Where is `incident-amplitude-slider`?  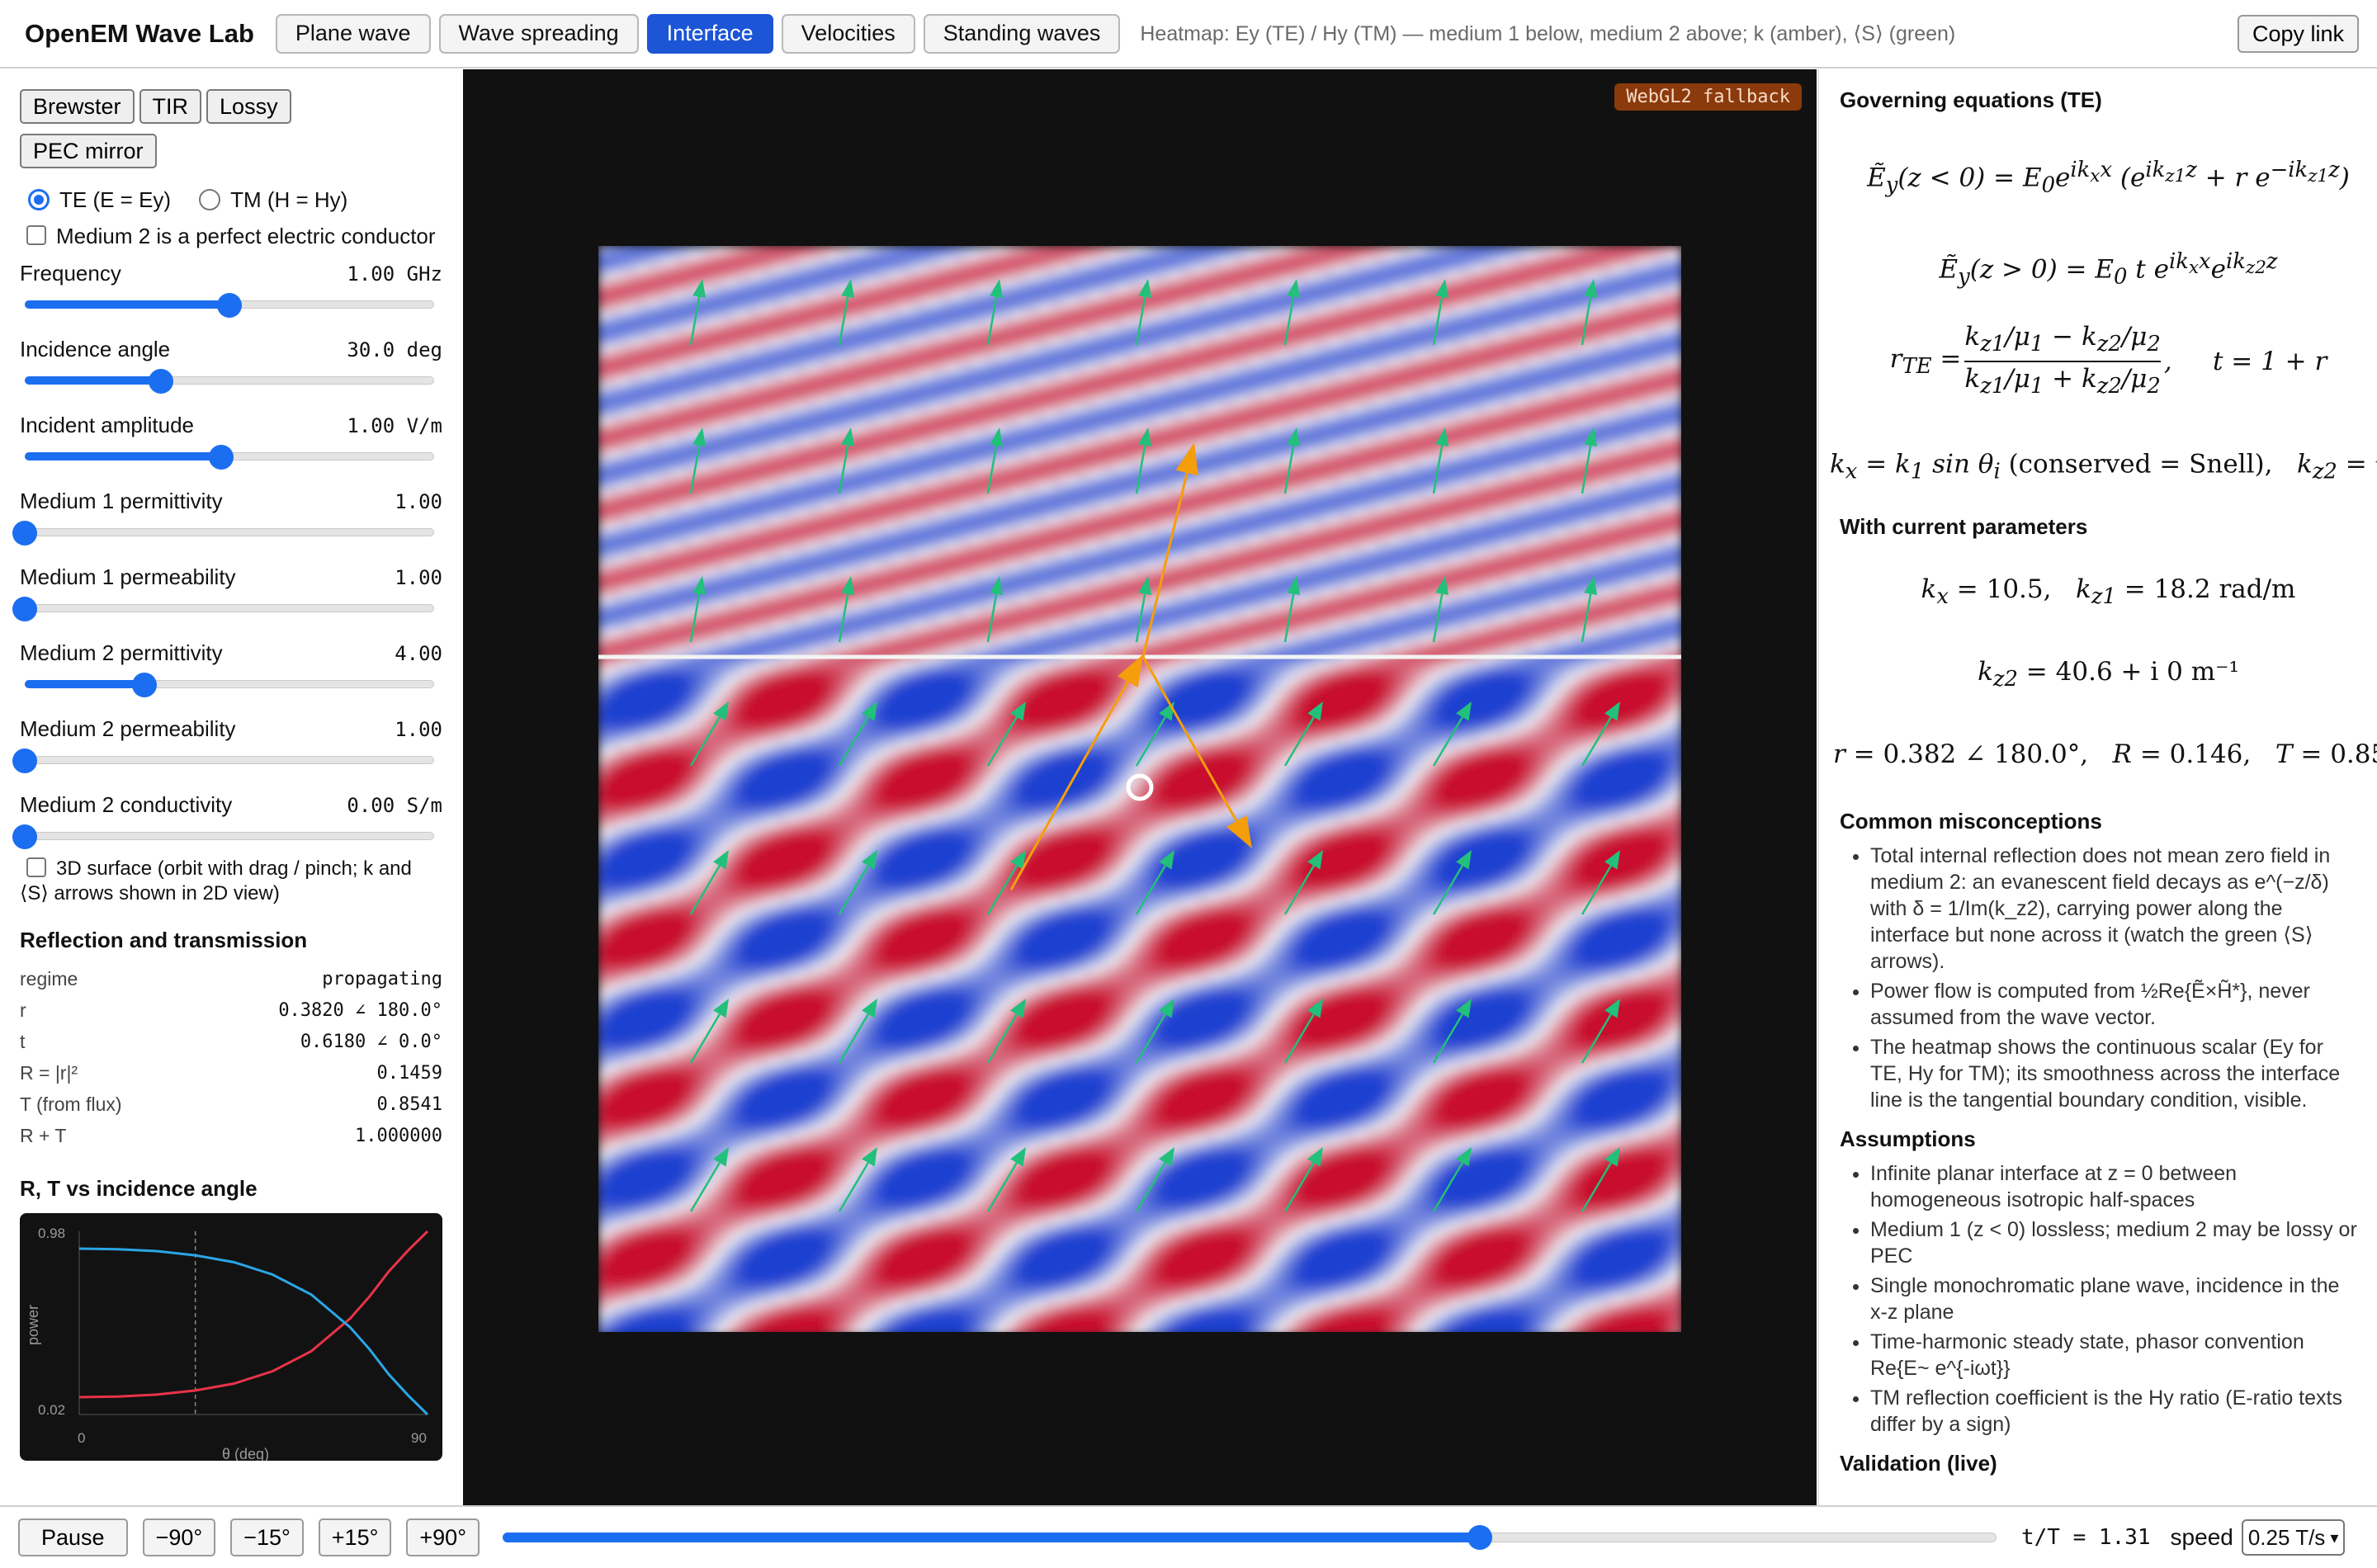
incident-amplitude-slider is located at coordinates (229, 457).